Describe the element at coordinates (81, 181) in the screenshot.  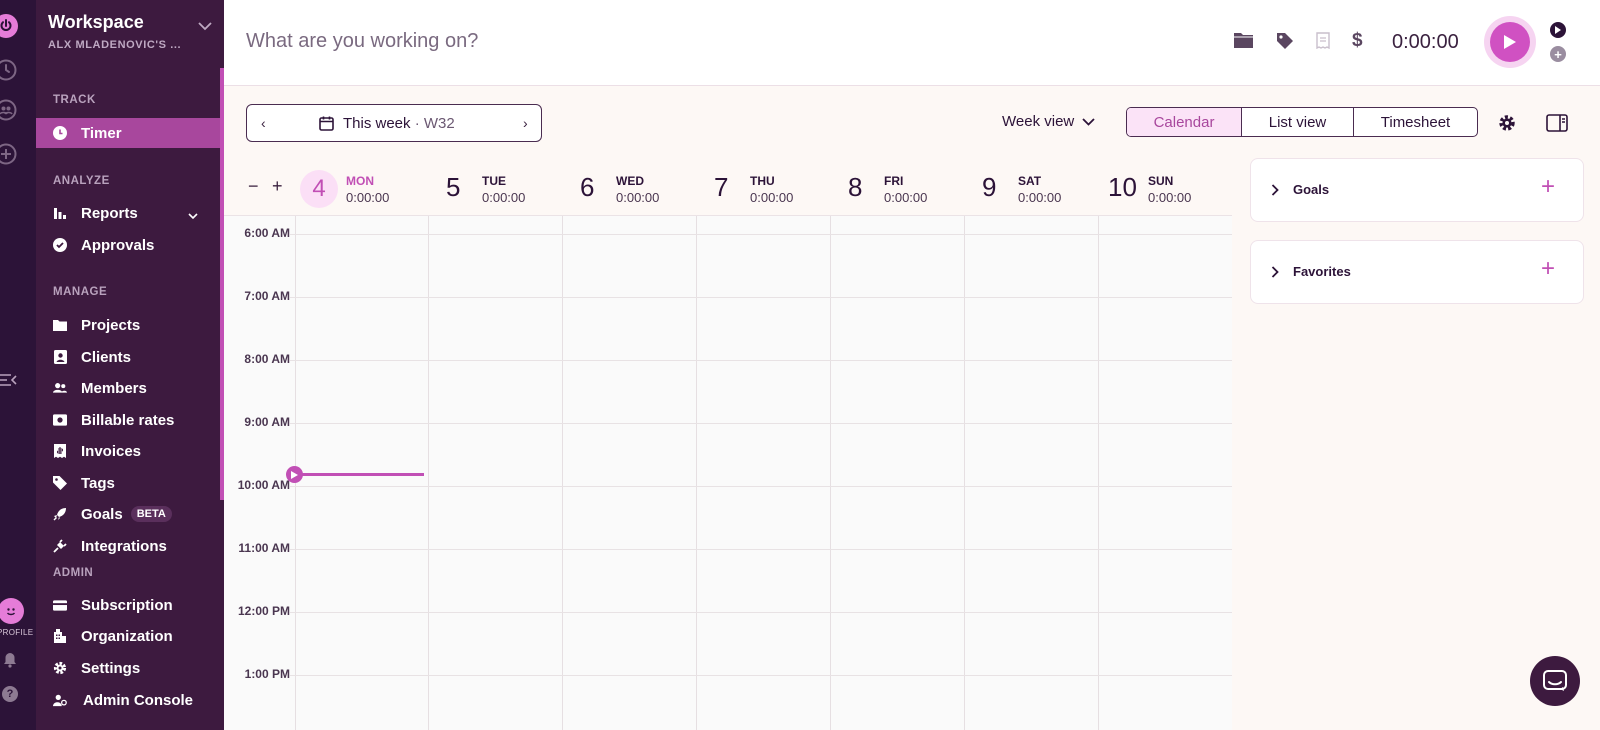
I see `section-analyze: ANALYZE` at that location.